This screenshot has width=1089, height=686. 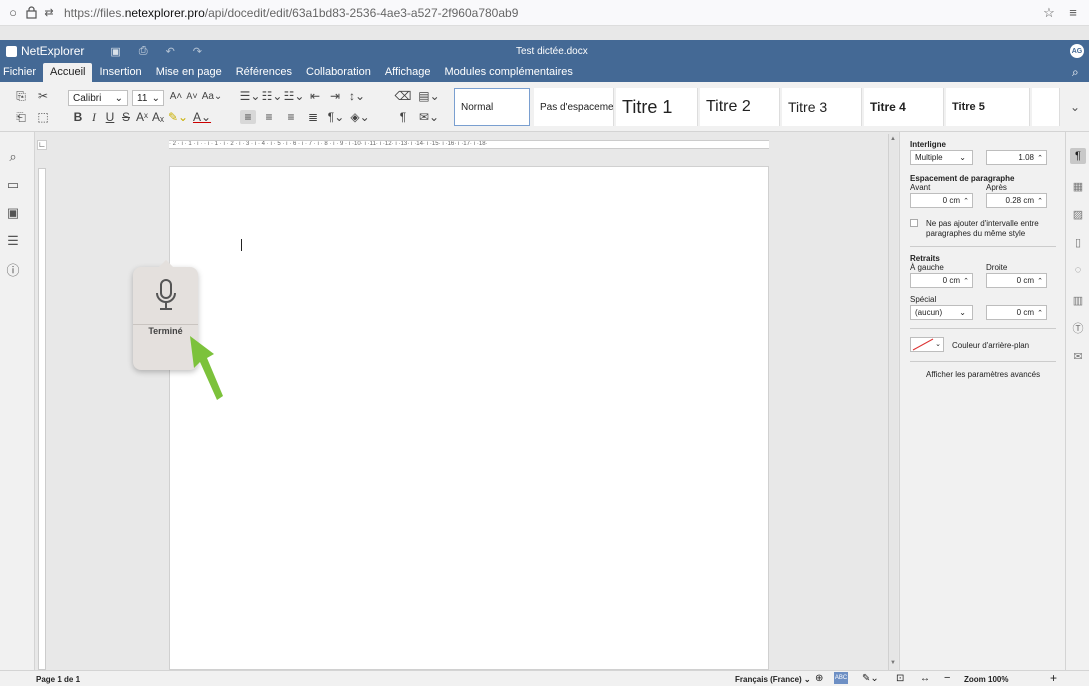 What do you see at coordinates (1073, 13) in the screenshot?
I see `menu-icon: ≡` at bounding box center [1073, 13].